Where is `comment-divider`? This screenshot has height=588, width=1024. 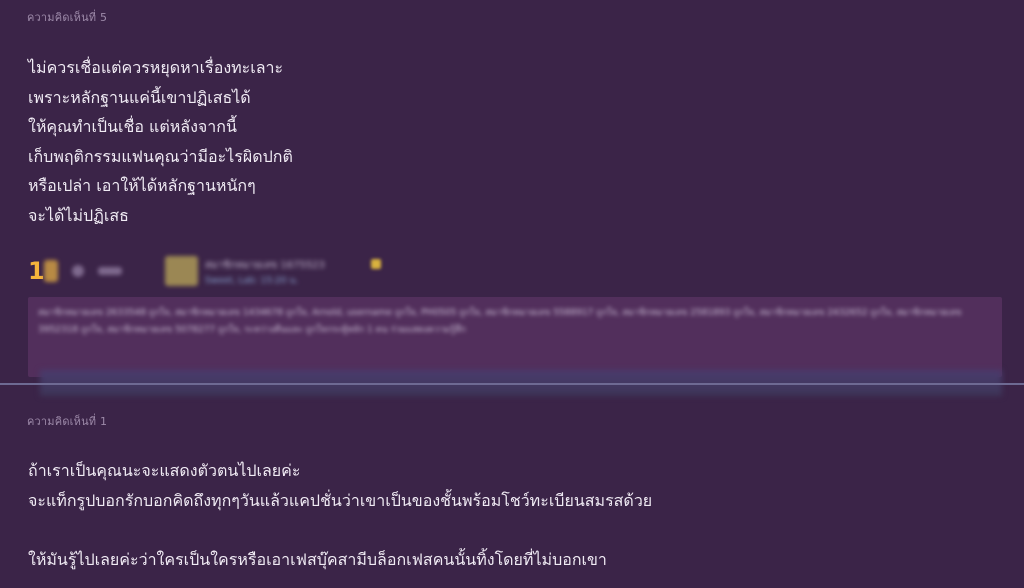 comment-divider is located at coordinates (512, 384).